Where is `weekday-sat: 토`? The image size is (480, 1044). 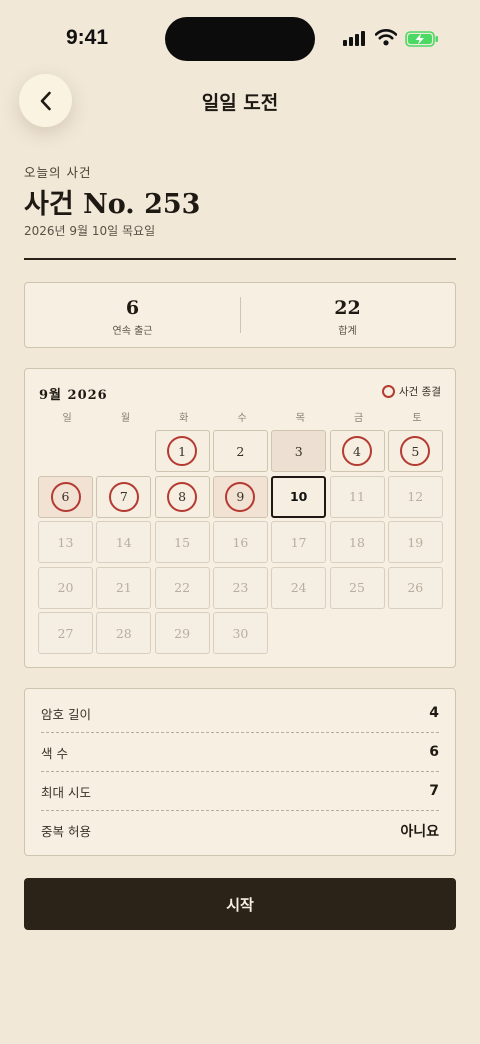
weekday-sat: 토 is located at coordinates (417, 418).